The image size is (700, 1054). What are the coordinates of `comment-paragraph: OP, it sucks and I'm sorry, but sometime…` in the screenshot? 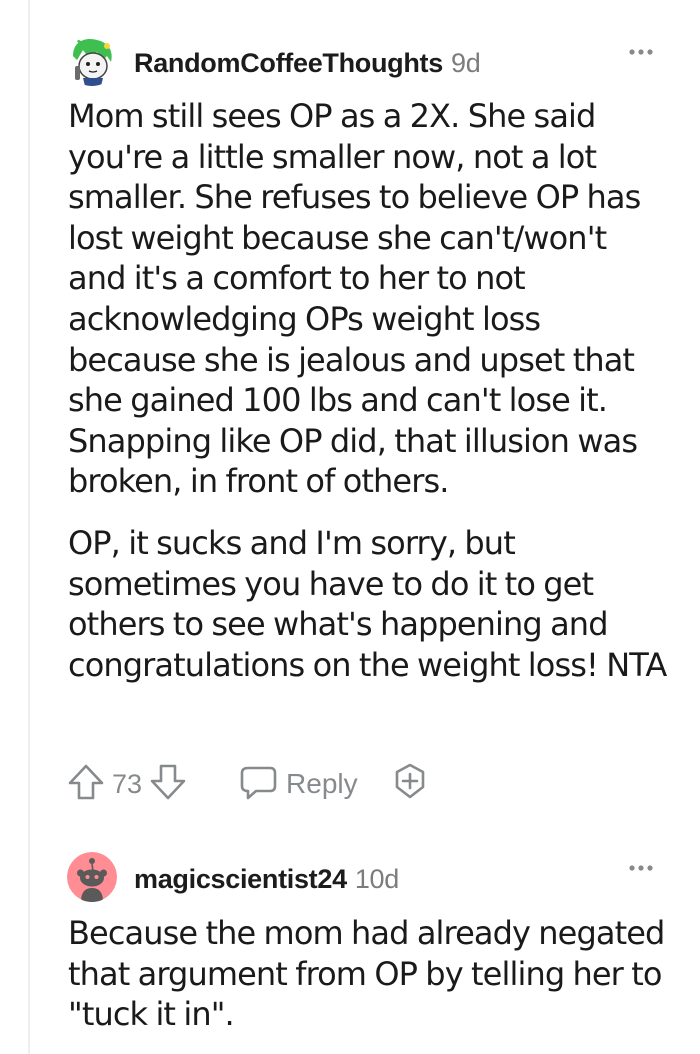 It's located at (367, 603).